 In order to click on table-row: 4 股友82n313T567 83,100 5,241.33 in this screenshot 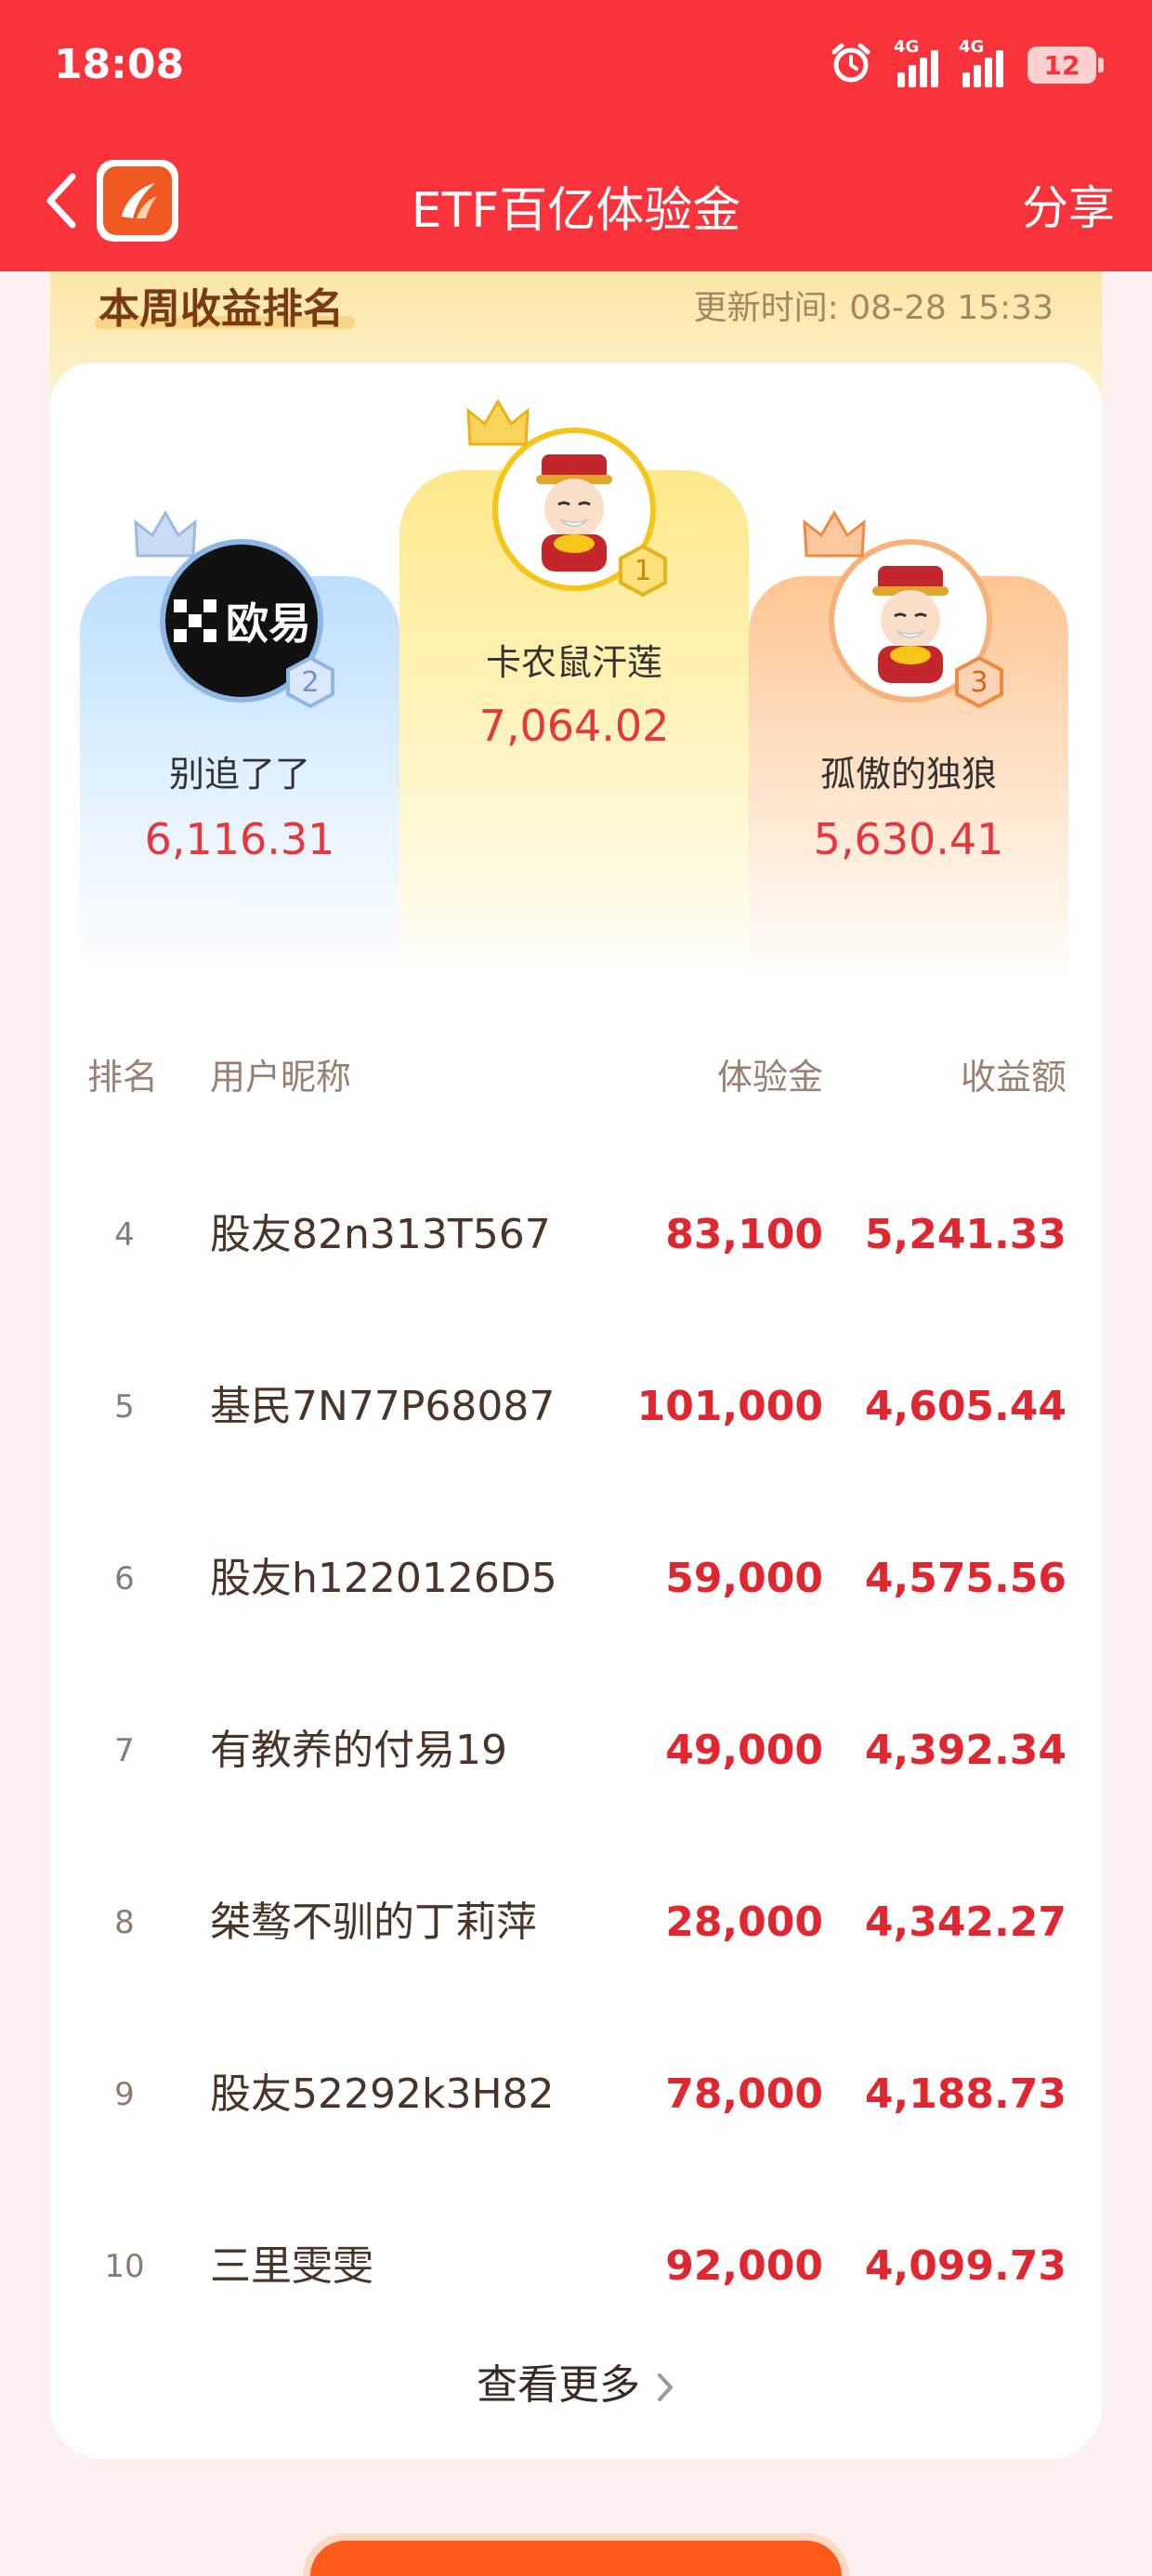, I will do `click(576, 1235)`.